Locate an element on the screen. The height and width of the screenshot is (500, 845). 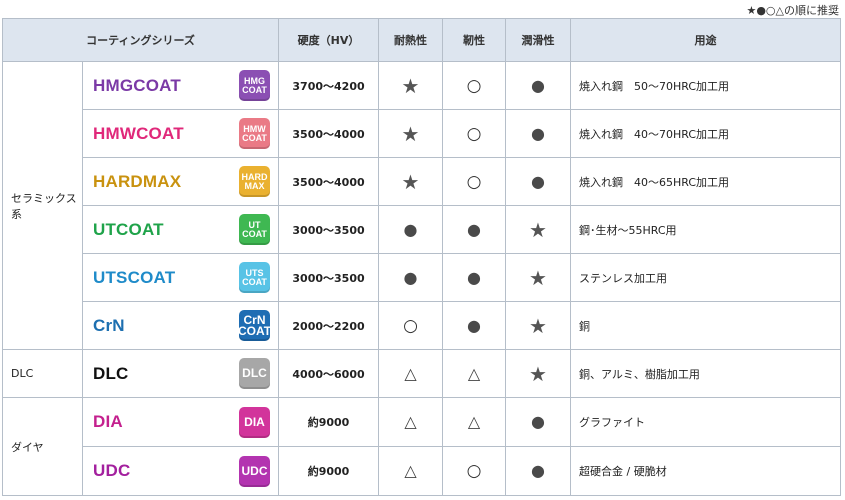
series-cell: UDC UDC is located at coordinates (180, 471).